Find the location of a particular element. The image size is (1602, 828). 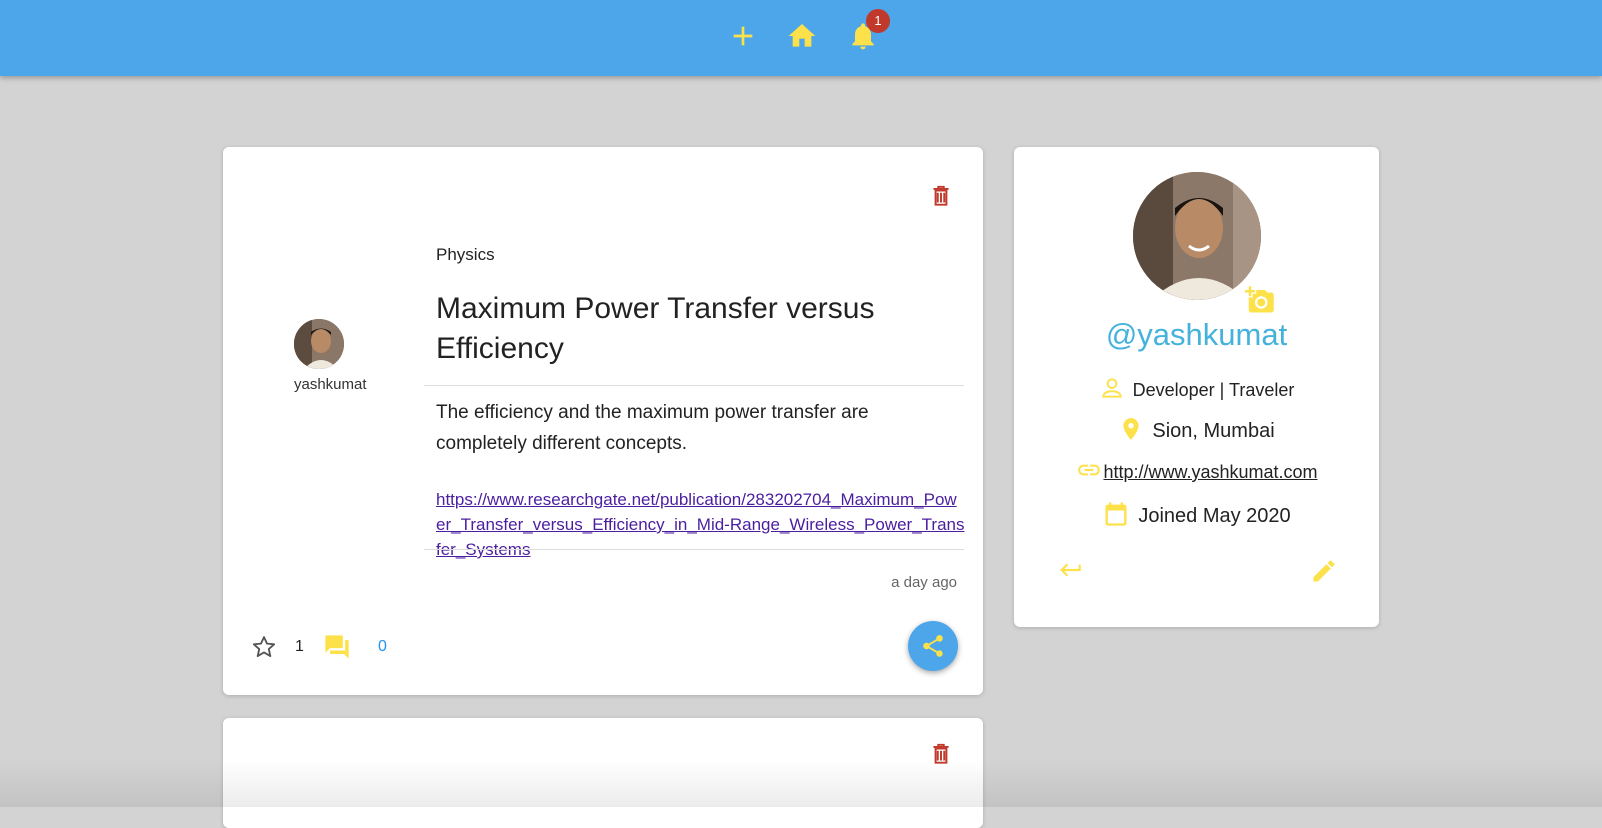

calendar-icon is located at coordinates (1116, 516).